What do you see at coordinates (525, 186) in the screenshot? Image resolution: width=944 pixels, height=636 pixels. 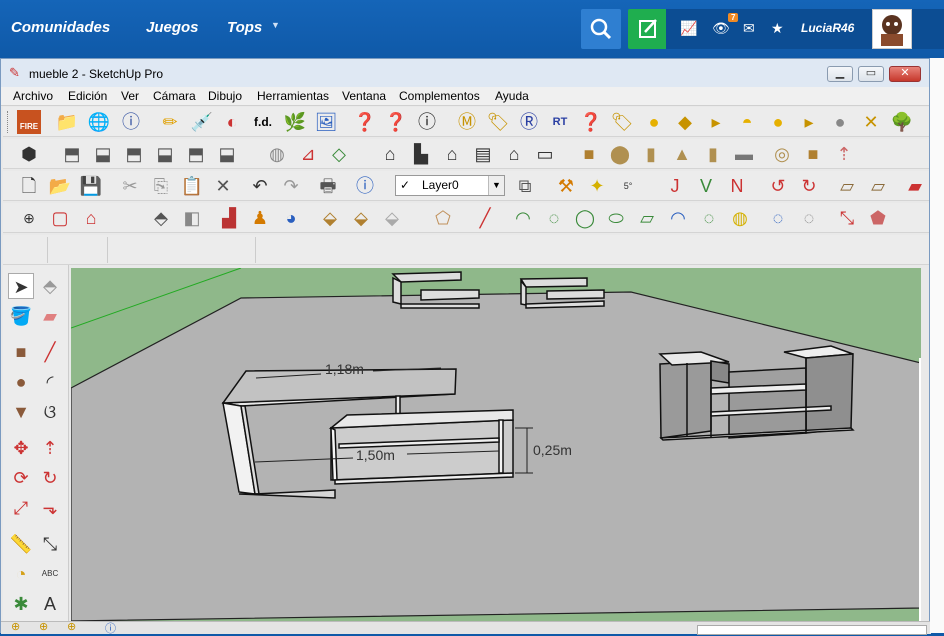 I see `layers-icon: ⧉` at bounding box center [525, 186].